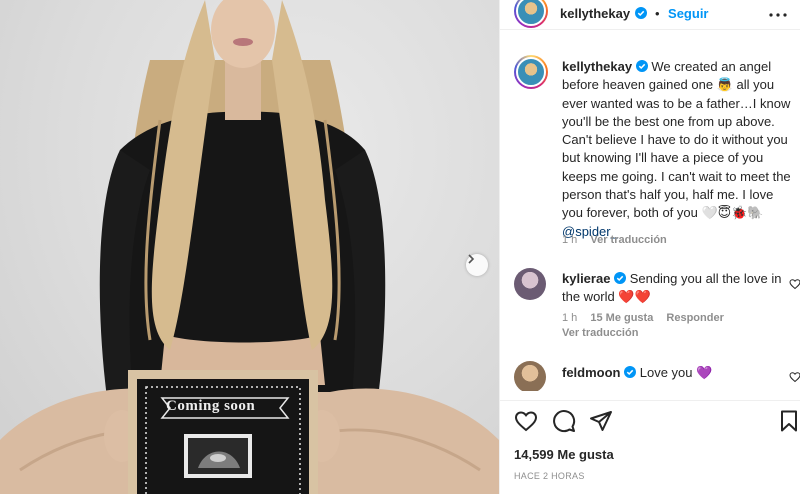  What do you see at coordinates (634, 296) in the screenshot?
I see `comment-emoji: ❤️❤️` at bounding box center [634, 296].